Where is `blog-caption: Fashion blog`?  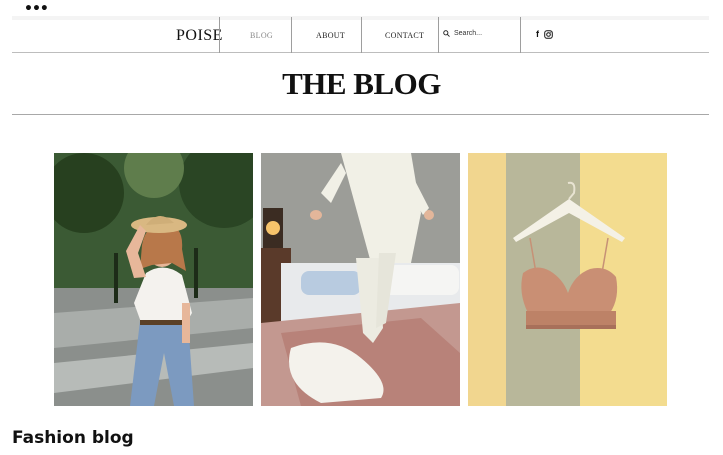
blog-caption: Fashion blog is located at coordinates (73, 438).